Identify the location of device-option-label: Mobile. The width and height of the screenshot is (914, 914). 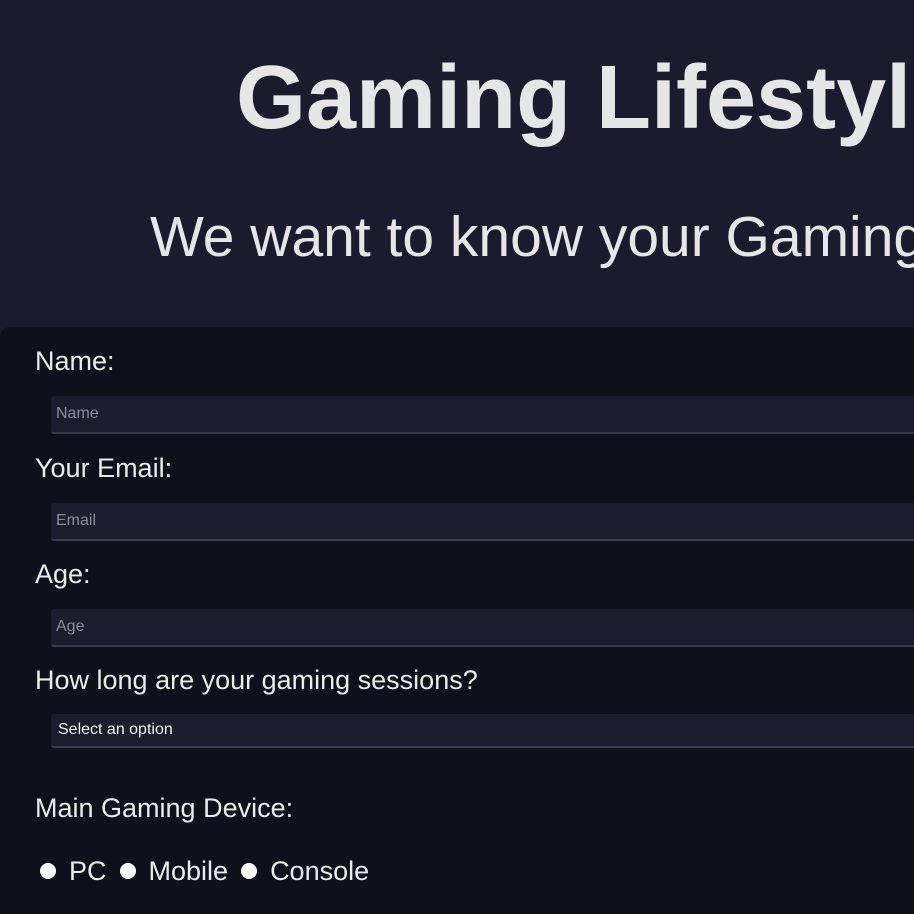
(188, 871).